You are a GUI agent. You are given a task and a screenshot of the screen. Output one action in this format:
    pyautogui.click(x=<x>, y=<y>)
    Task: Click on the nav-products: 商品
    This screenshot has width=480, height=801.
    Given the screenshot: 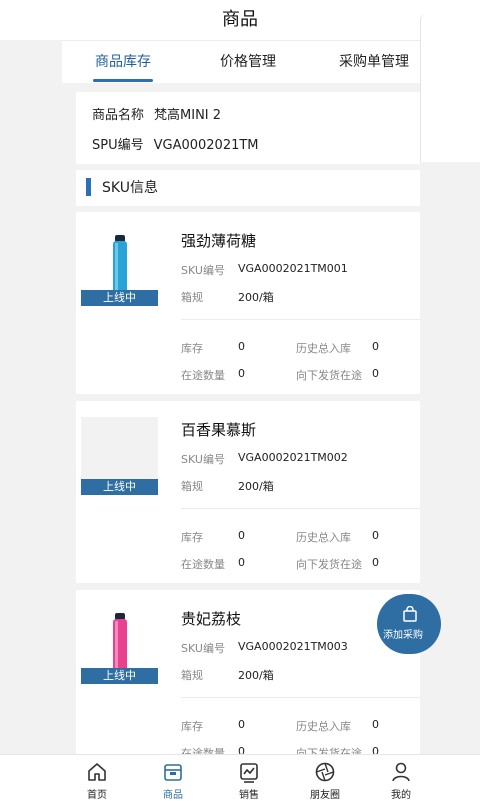 What is the action you would take?
    pyautogui.click(x=173, y=778)
    